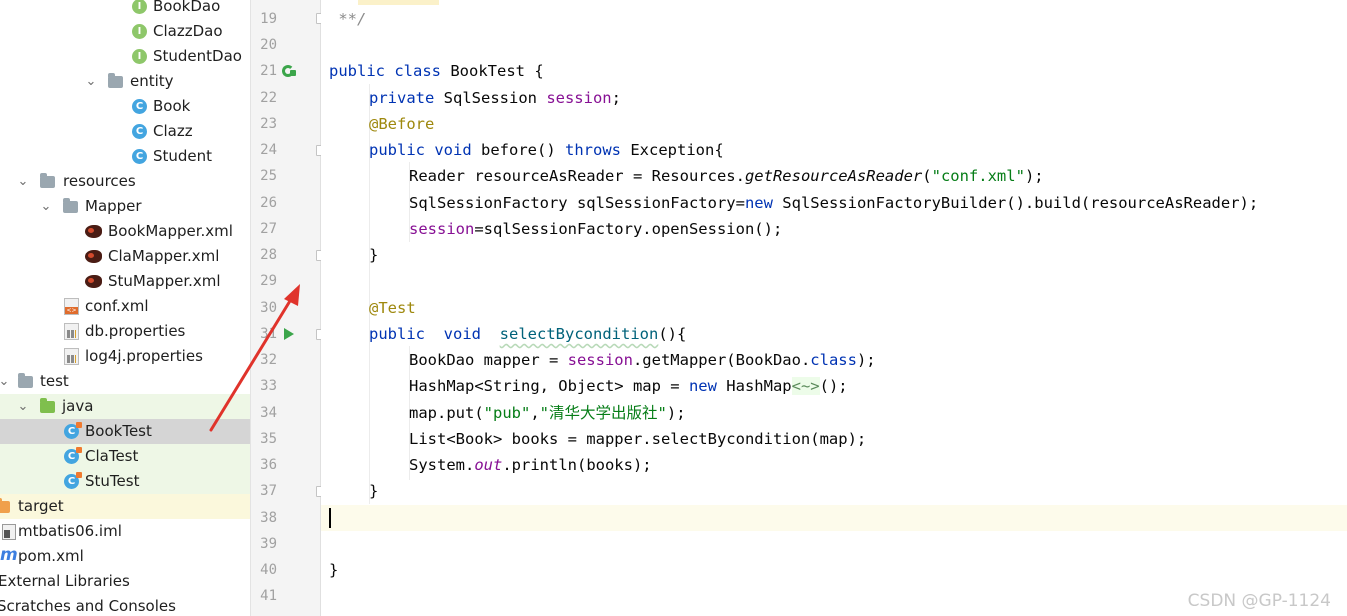  I want to click on line-number: 36, so click(268, 465).